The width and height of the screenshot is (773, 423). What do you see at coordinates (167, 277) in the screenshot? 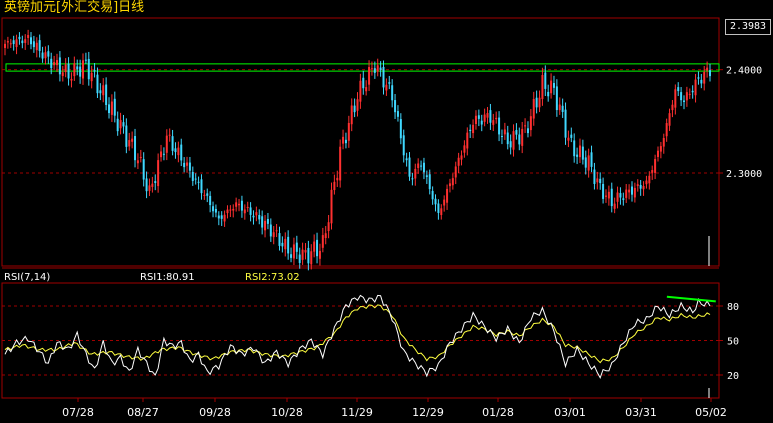
I see `rsi1-value-label: RSI1:80.91` at bounding box center [167, 277].